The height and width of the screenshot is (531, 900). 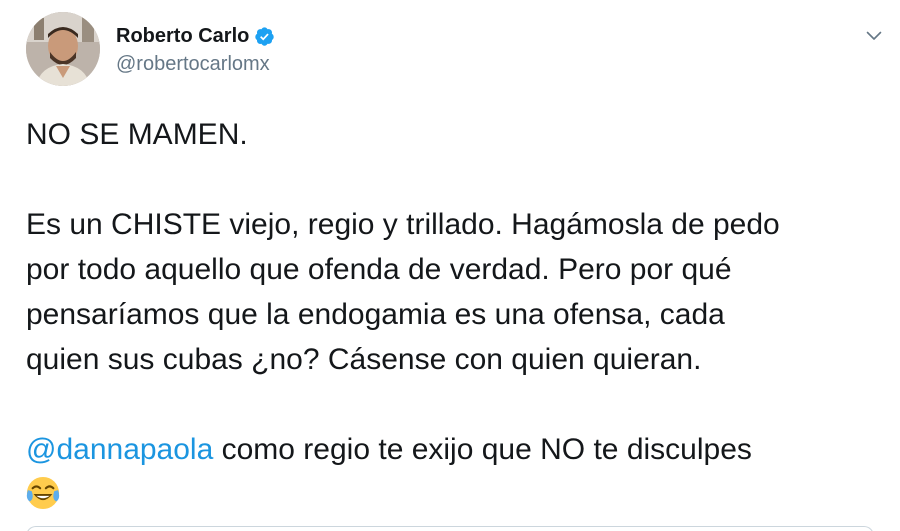 What do you see at coordinates (450, 528) in the screenshot?
I see `quoted-card-edge` at bounding box center [450, 528].